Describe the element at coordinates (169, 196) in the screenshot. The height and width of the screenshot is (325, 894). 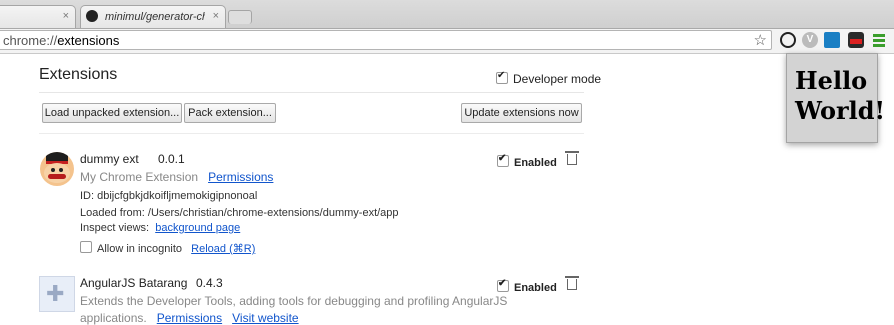
I see `extension-id: ID: dbijcfgbkjdkoifljmemokigipnonoal` at that location.